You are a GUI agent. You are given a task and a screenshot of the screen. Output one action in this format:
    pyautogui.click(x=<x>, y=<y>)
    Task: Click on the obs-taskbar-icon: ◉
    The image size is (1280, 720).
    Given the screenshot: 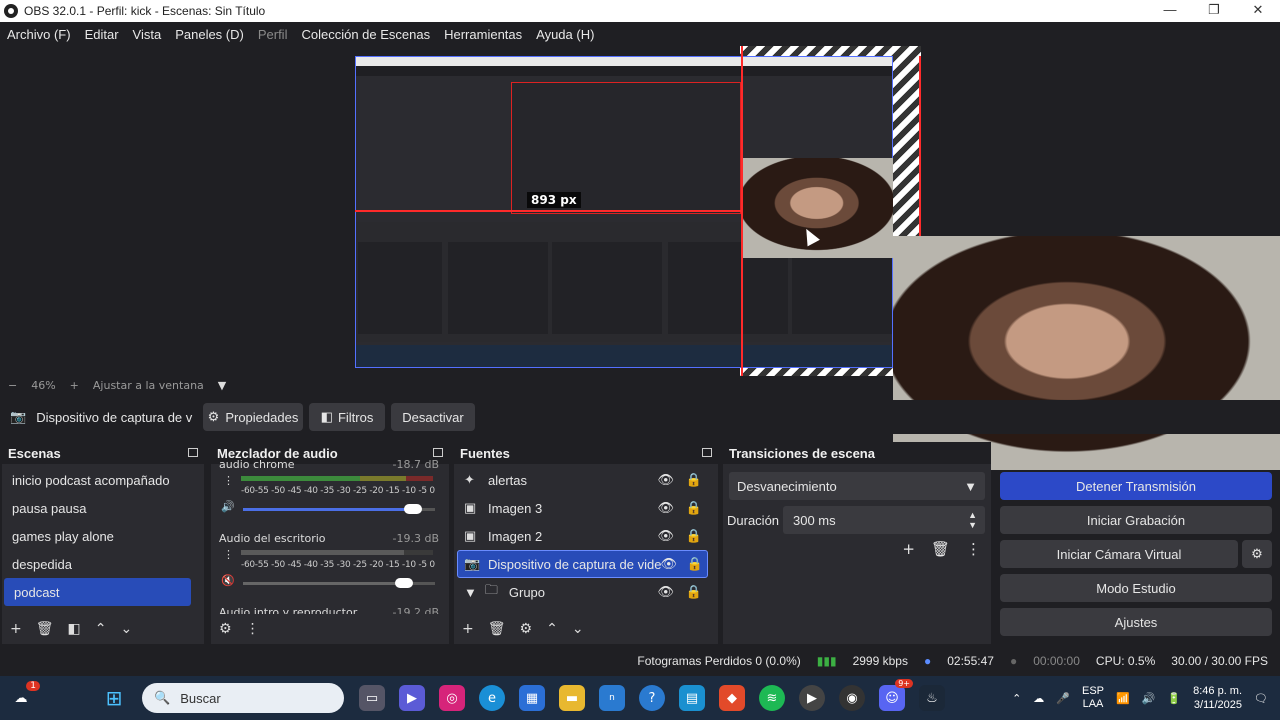 What is the action you would take?
    pyautogui.click(x=852, y=698)
    